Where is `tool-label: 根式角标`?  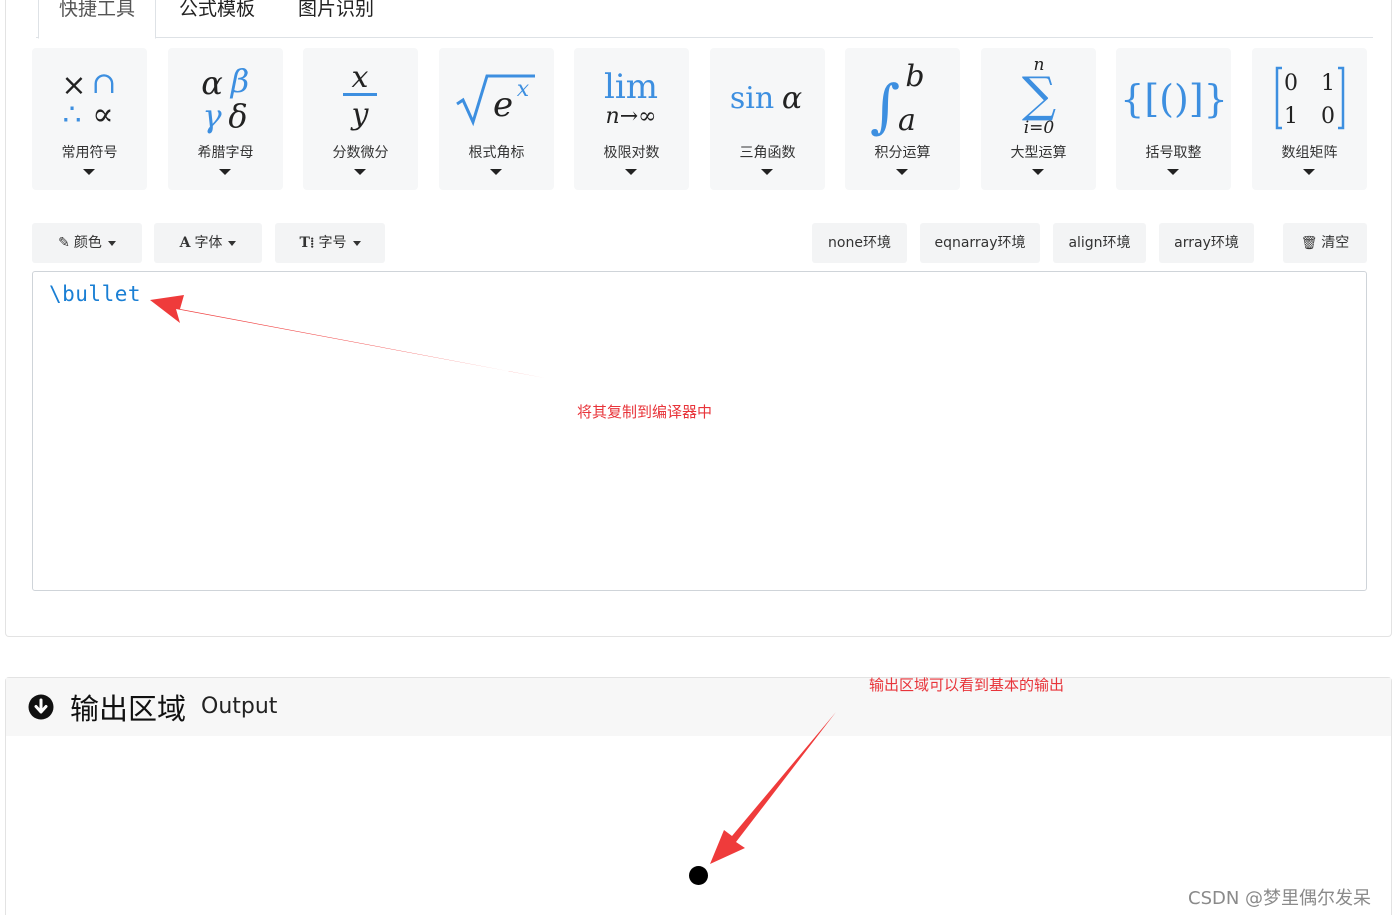 tool-label: 根式角标 is located at coordinates (496, 153).